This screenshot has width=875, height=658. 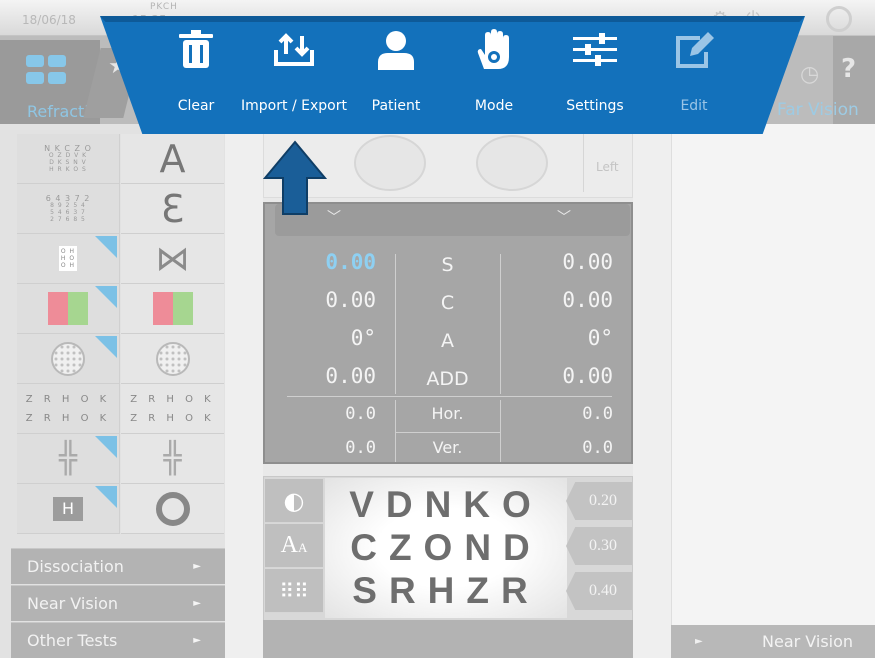 I want to click on device-label: PKCH, so click(x=164, y=7).